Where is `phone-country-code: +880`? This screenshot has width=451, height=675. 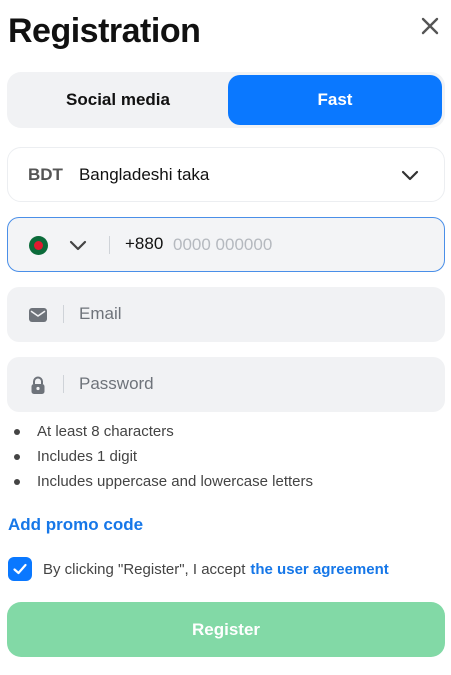 phone-country-code: +880 is located at coordinates (144, 243).